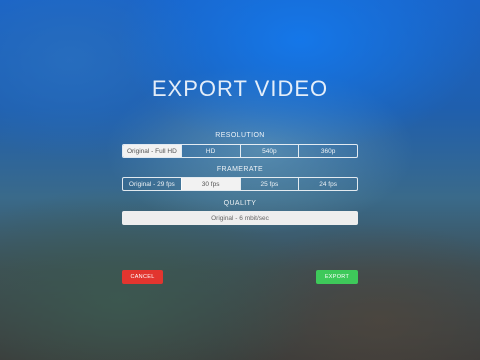 This screenshot has width=480, height=360. I want to click on export-button: EXPORT, so click(337, 277).